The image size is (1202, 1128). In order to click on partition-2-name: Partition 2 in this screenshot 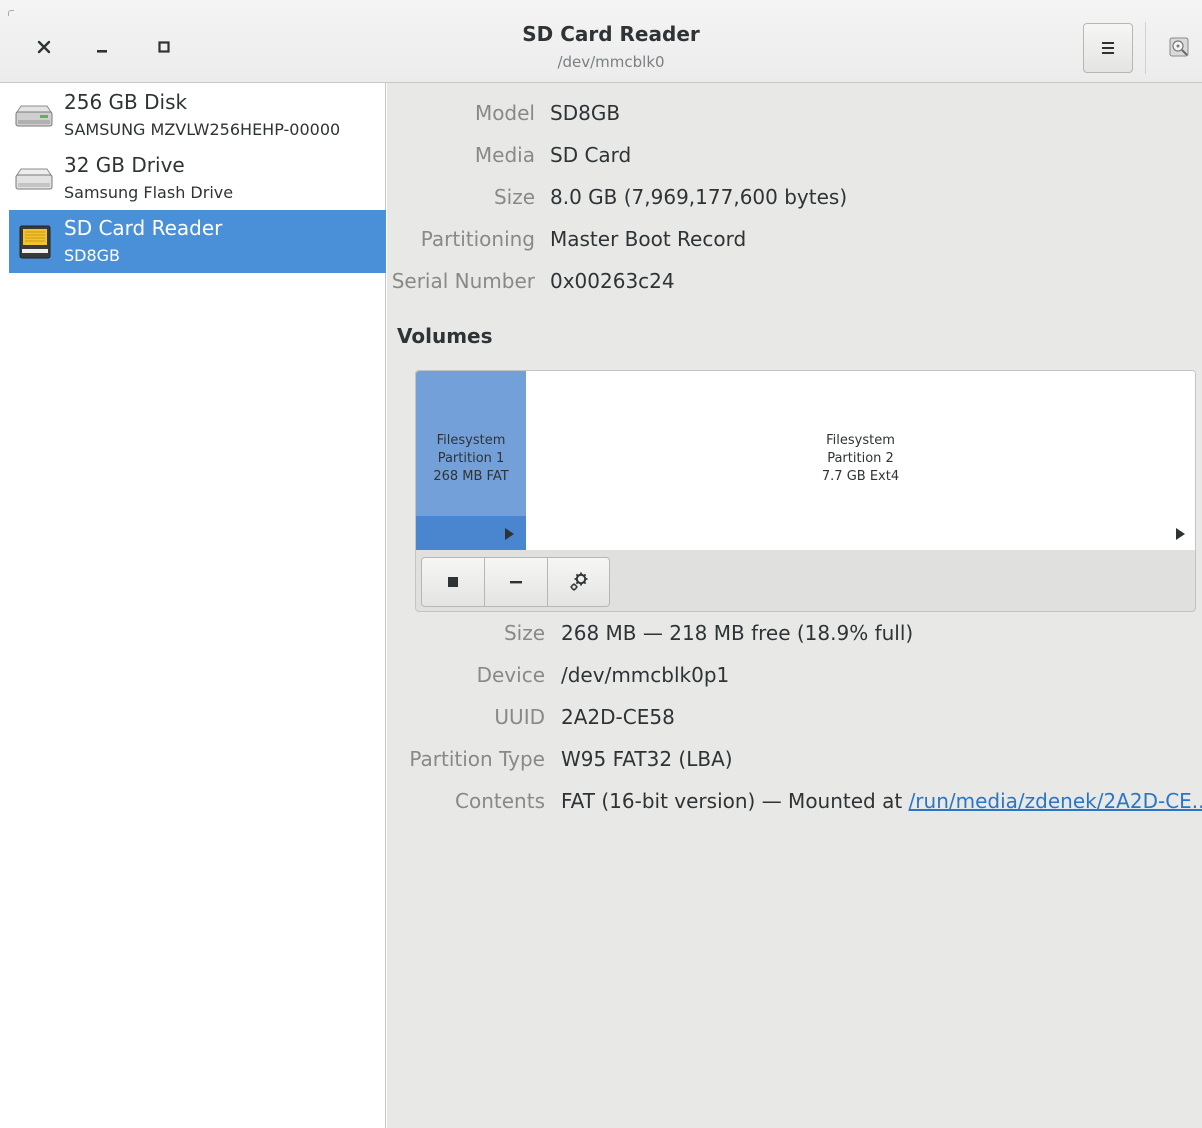, I will do `click(860, 458)`.